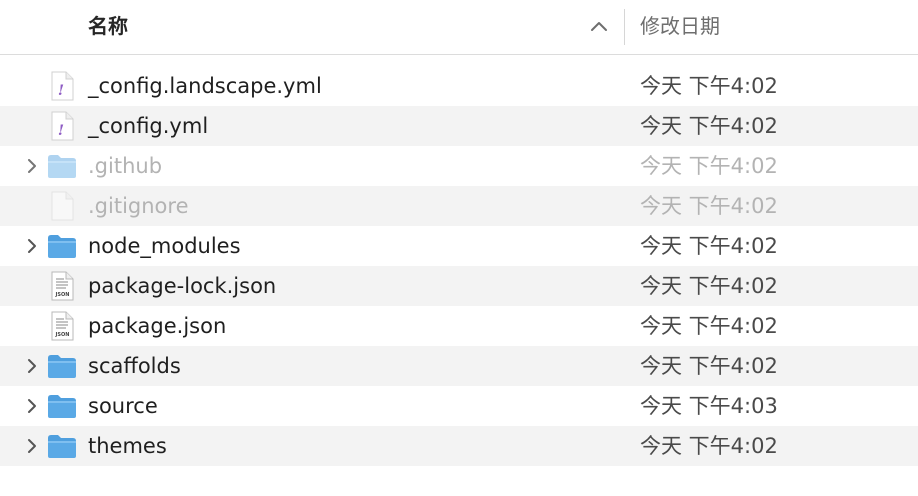 This screenshot has width=918, height=496. What do you see at coordinates (624, 27) in the screenshot?
I see `column-divider` at bounding box center [624, 27].